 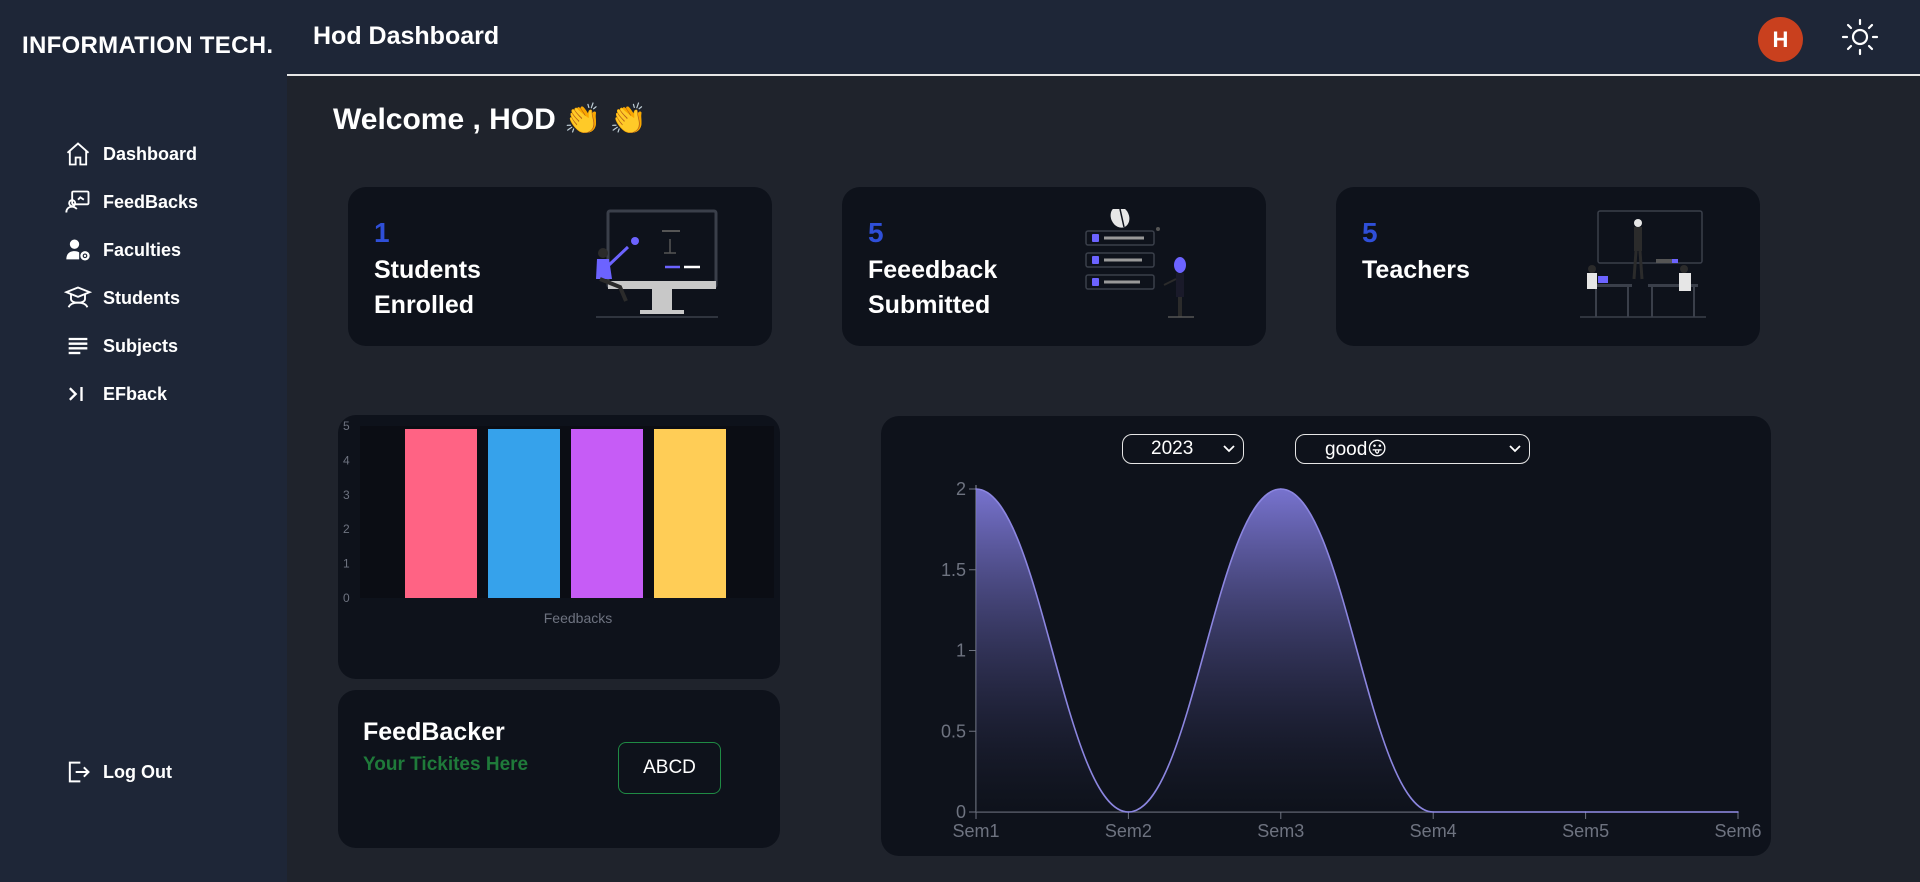 I want to click on year-select: 2023, so click(x=1183, y=449).